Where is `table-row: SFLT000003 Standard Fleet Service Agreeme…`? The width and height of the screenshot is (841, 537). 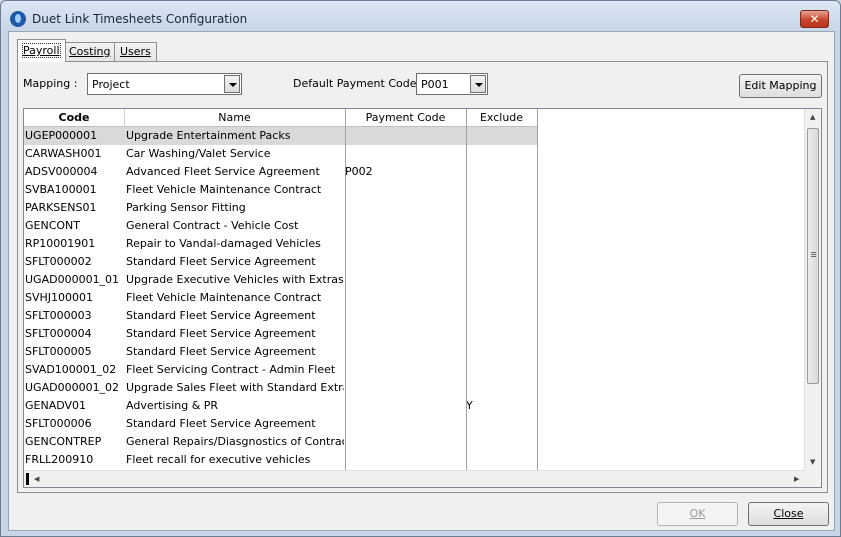 table-row: SFLT000003 Standard Fleet Service Agreeme… is located at coordinates (280, 316).